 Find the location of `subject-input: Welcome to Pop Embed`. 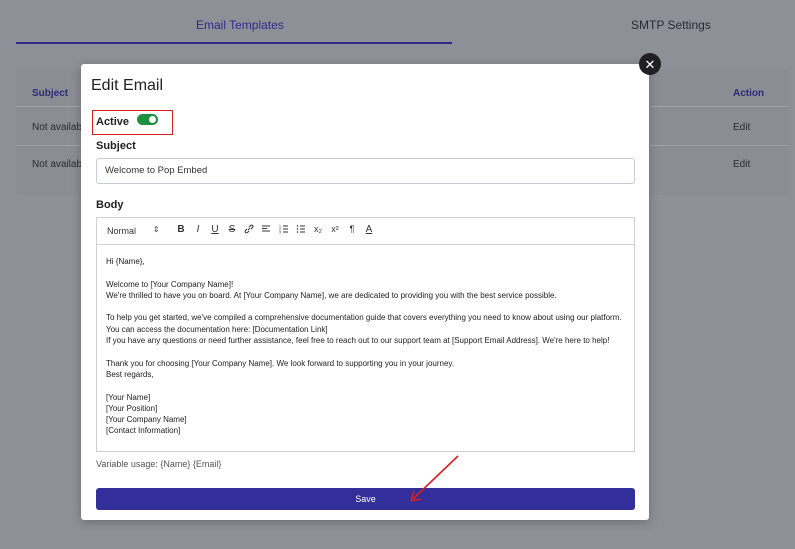

subject-input: Welcome to Pop Embed is located at coordinates (365, 171).